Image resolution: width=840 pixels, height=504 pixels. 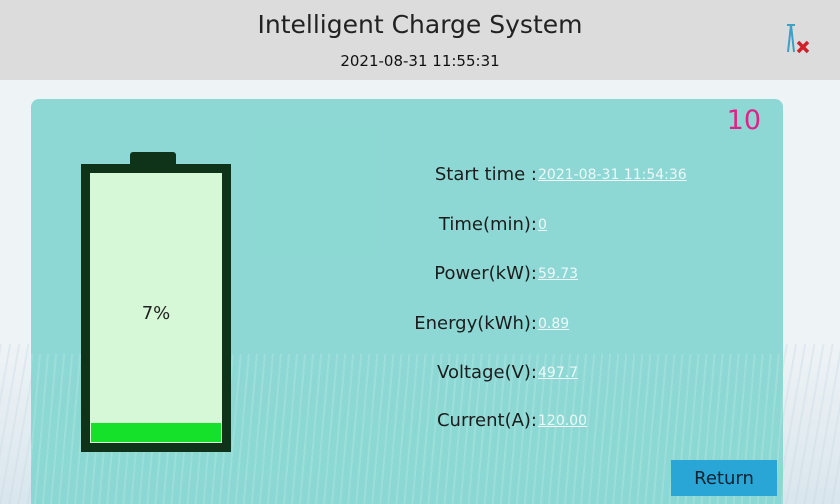 What do you see at coordinates (558, 274) in the screenshot?
I see `power-value: 59.73` at bounding box center [558, 274].